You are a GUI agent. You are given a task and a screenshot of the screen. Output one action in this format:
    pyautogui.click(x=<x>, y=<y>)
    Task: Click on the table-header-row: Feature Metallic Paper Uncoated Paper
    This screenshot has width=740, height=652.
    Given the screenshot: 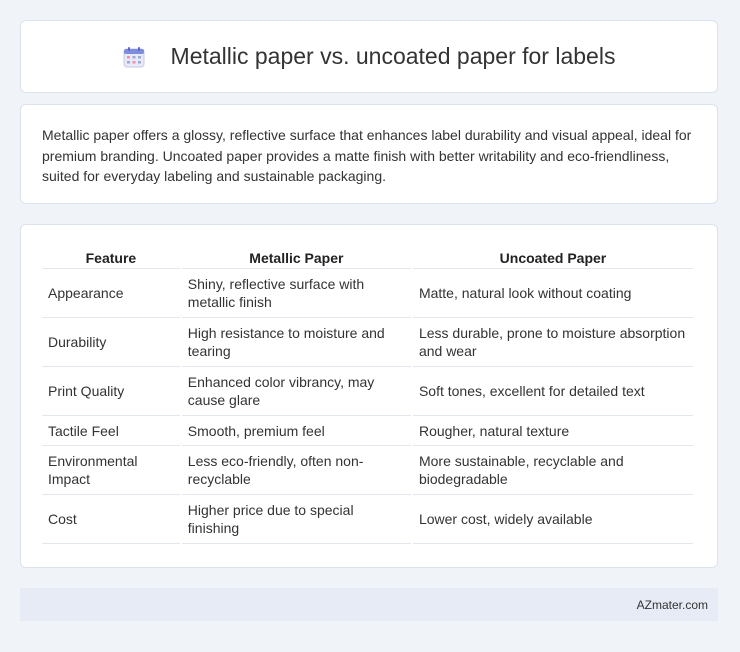 What is the action you would take?
    pyautogui.click(x=367, y=256)
    